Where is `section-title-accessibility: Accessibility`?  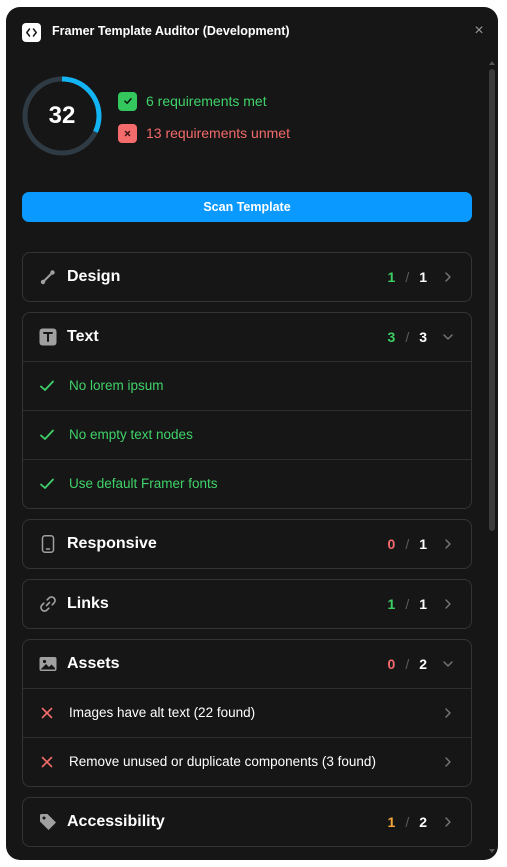 section-title-accessibility: Accessibility is located at coordinates (116, 821).